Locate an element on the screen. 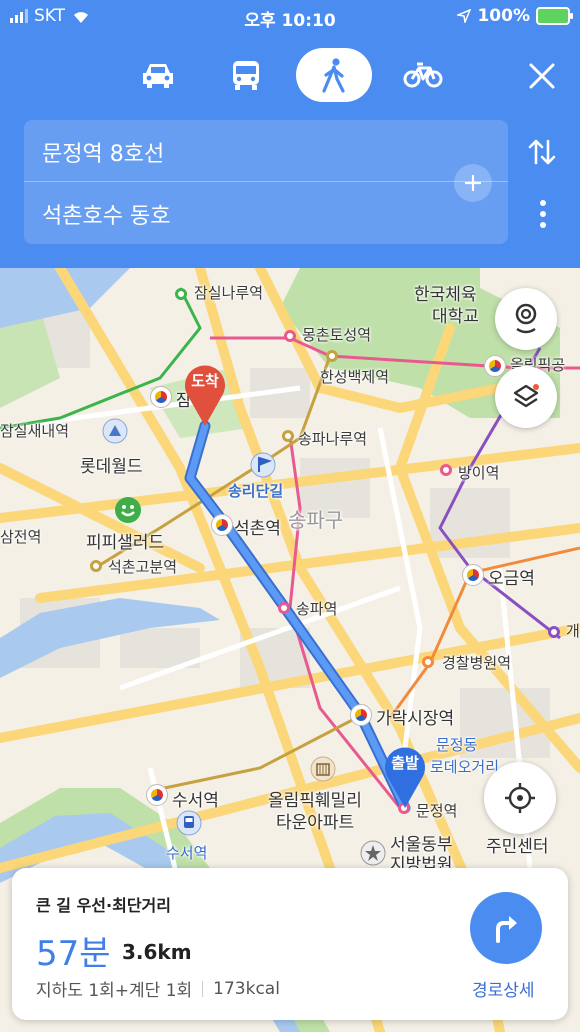 The width and height of the screenshot is (580, 1032). departure-pin: 출발 is located at coordinates (405, 775).